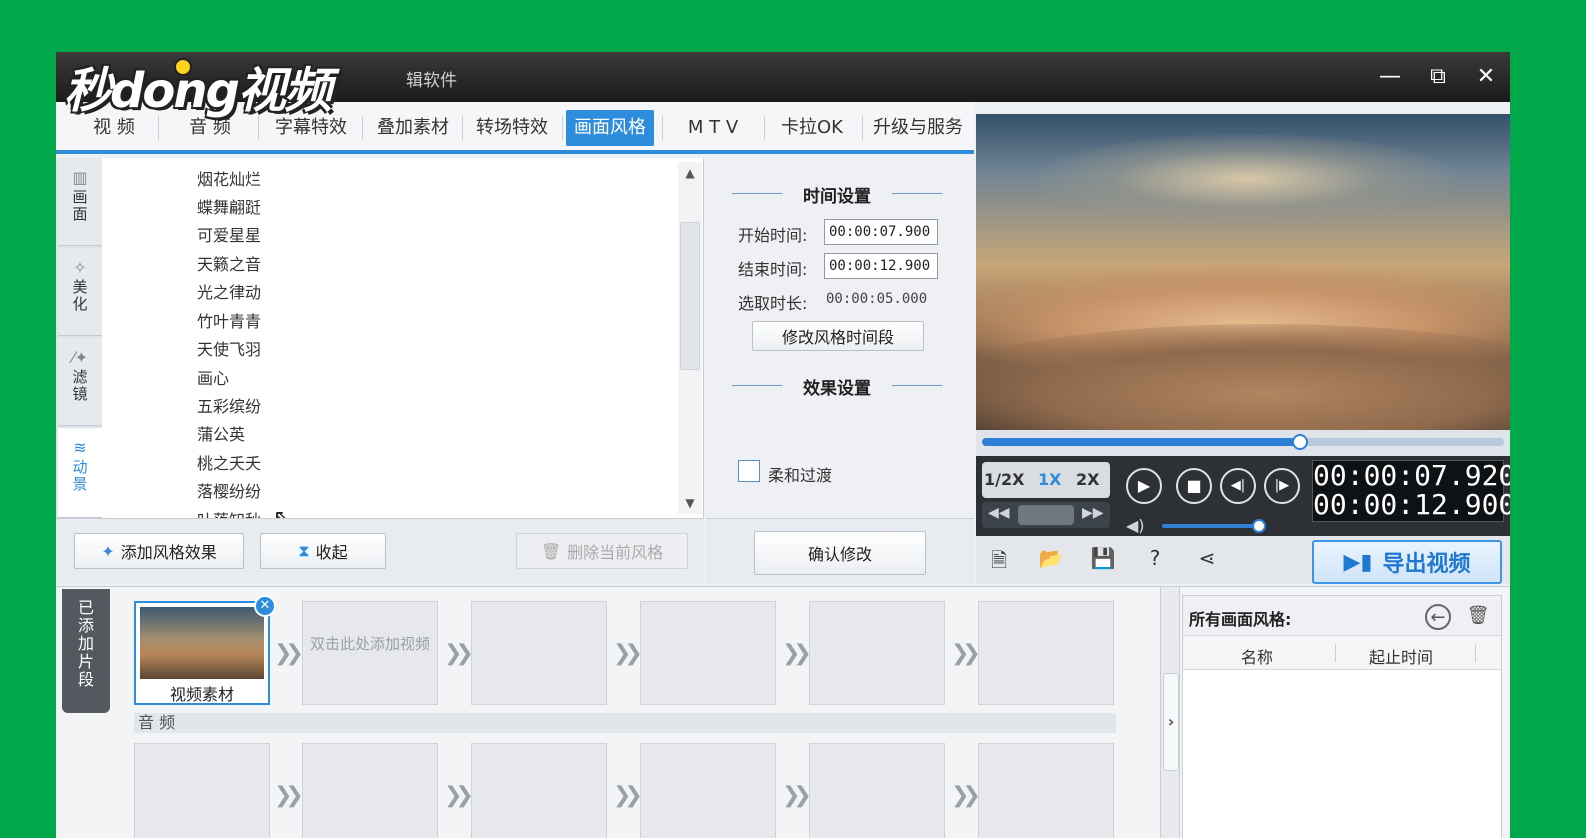  I want to click on seek-handle, so click(1300, 442).